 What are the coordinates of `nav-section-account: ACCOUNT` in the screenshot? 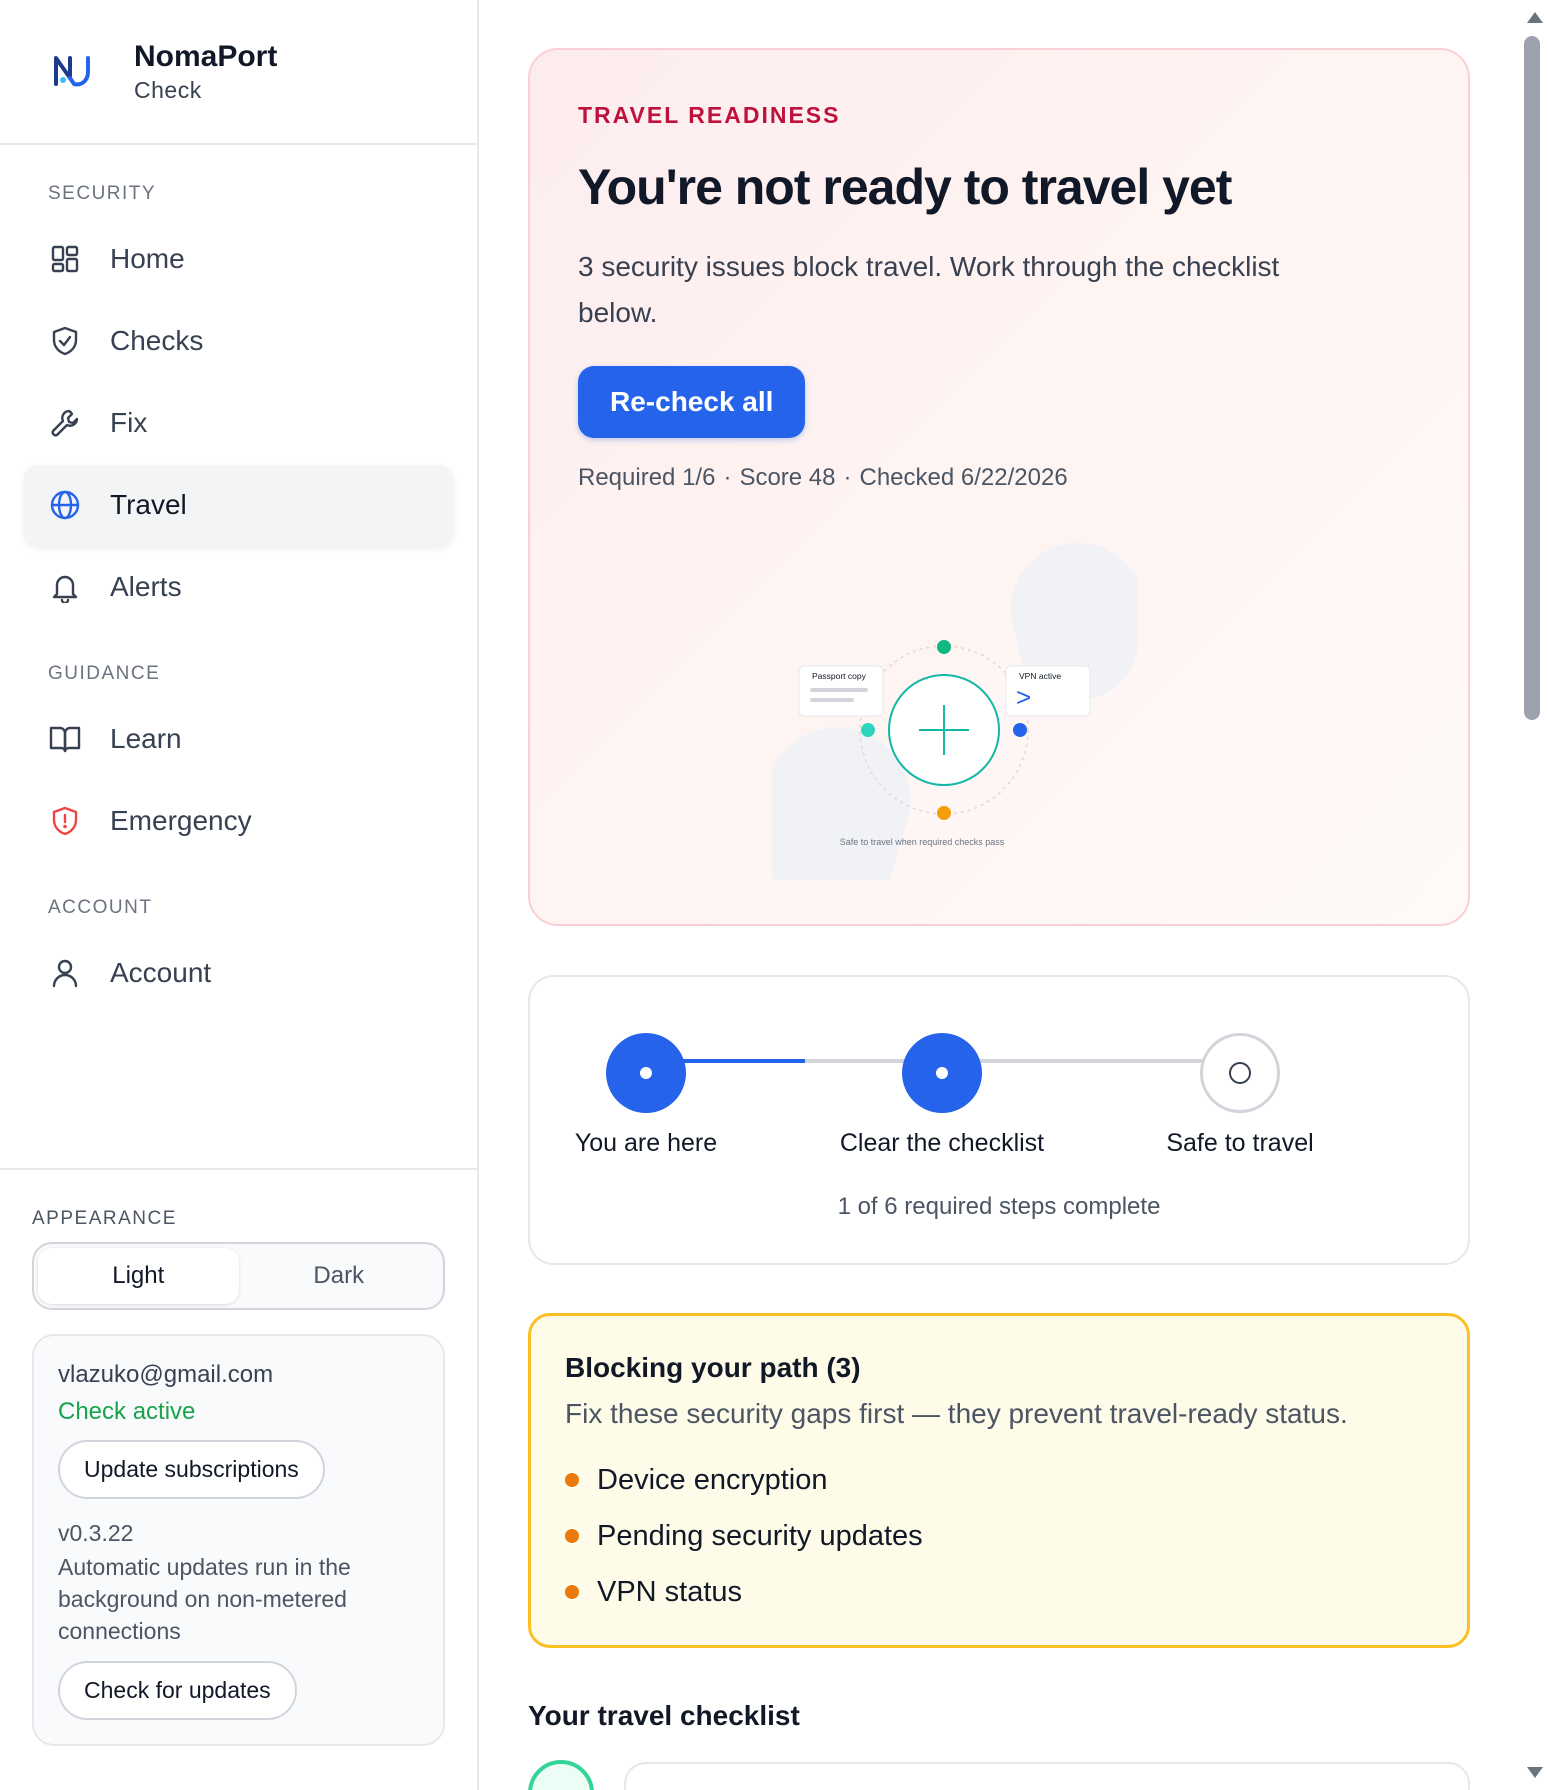 It's located at (100, 907).